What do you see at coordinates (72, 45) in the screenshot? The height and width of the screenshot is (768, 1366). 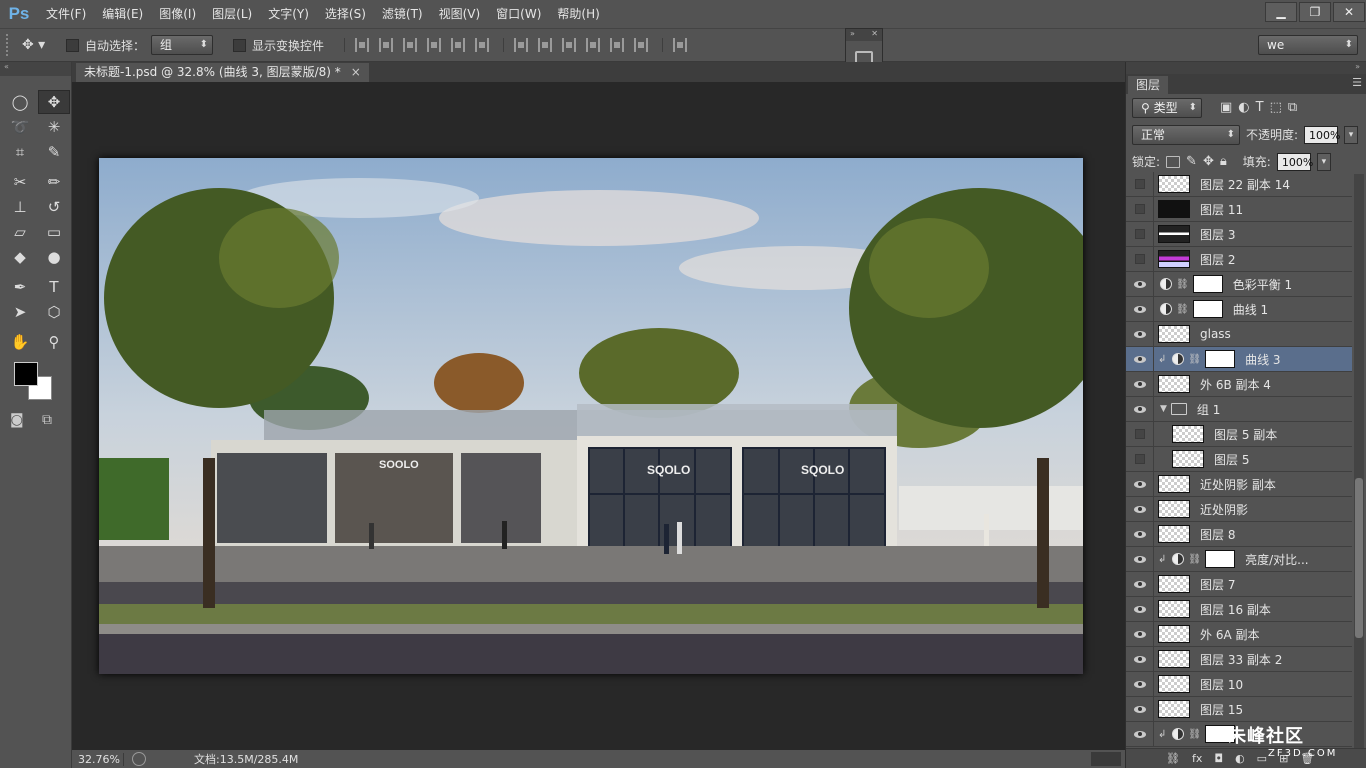 I see `auto-select-checkbox` at bounding box center [72, 45].